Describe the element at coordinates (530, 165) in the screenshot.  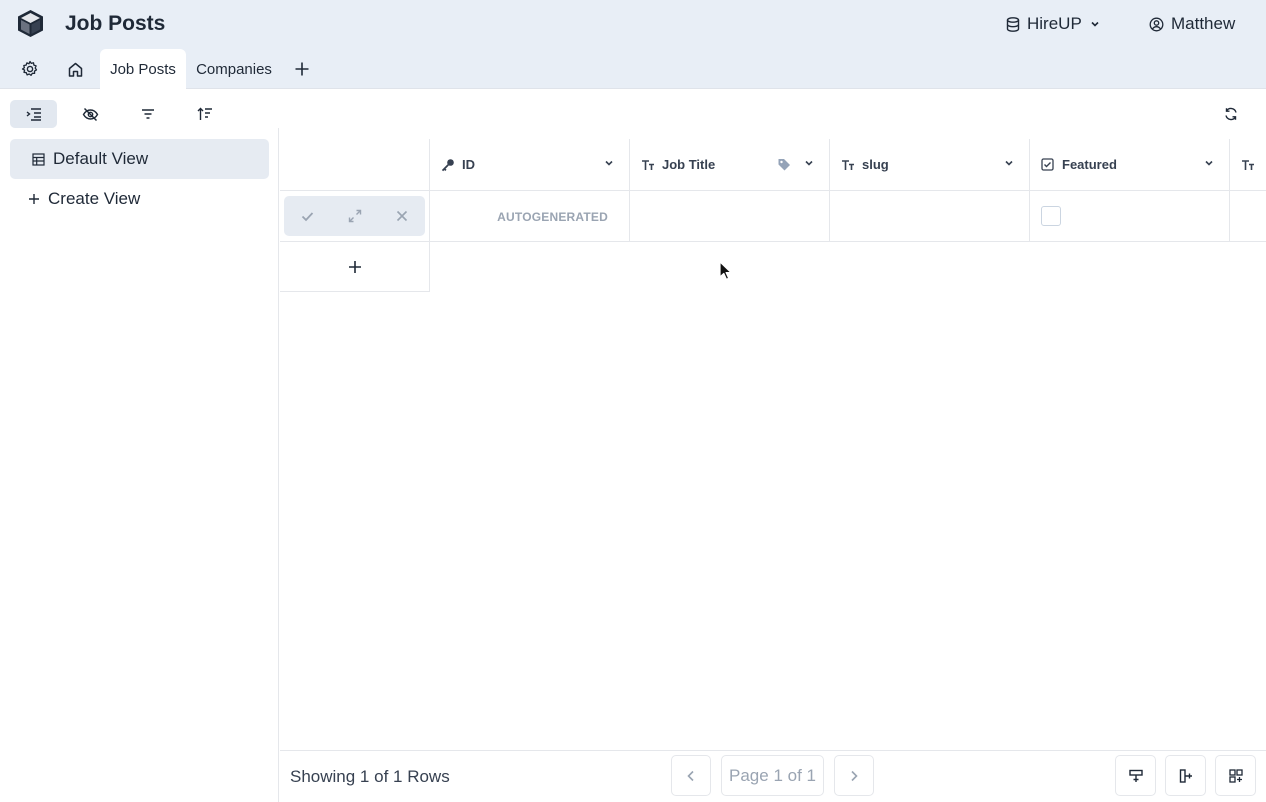
I see `column-header-id: ID` at that location.